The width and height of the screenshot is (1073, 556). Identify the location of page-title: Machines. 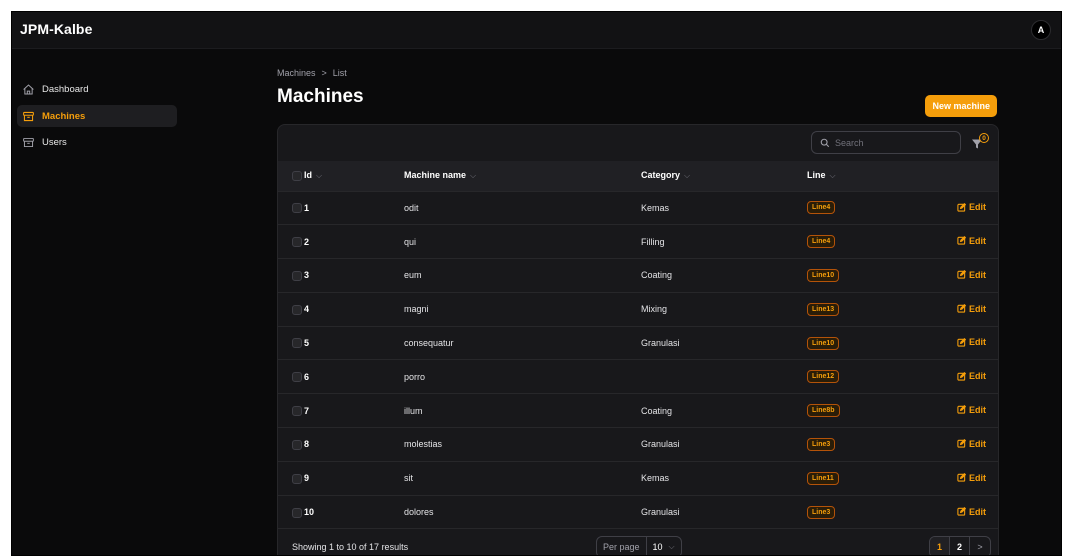
(320, 96).